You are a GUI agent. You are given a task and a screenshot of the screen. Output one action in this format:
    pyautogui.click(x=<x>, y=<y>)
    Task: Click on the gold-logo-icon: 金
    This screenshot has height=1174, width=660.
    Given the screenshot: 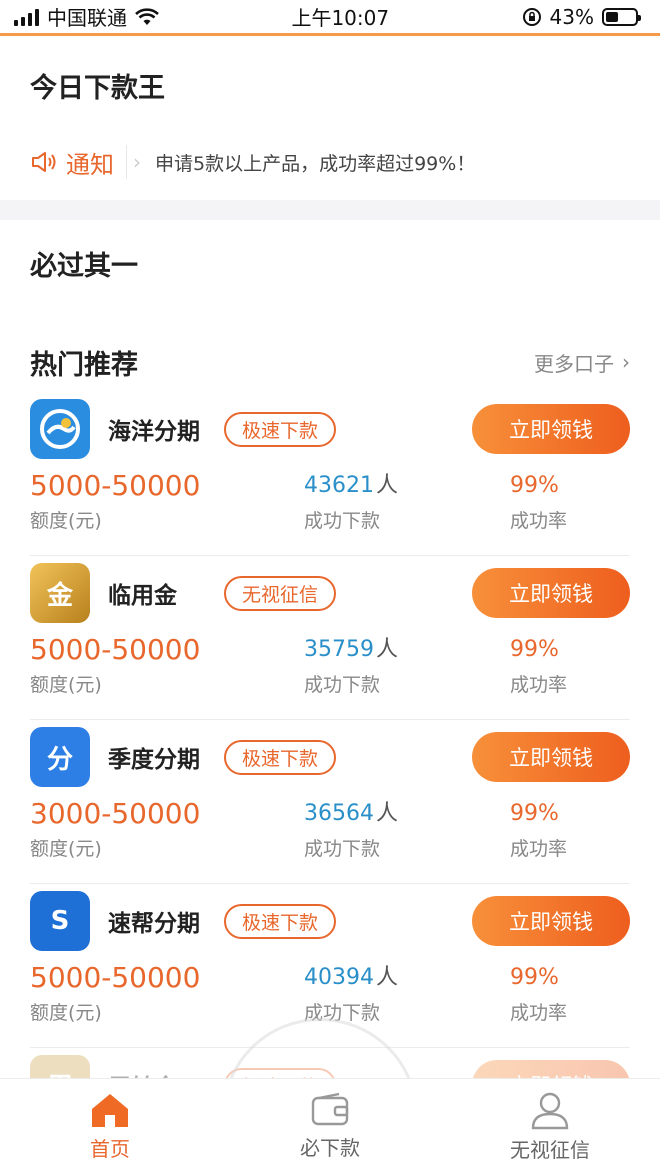 What is the action you would take?
    pyautogui.click(x=60, y=593)
    